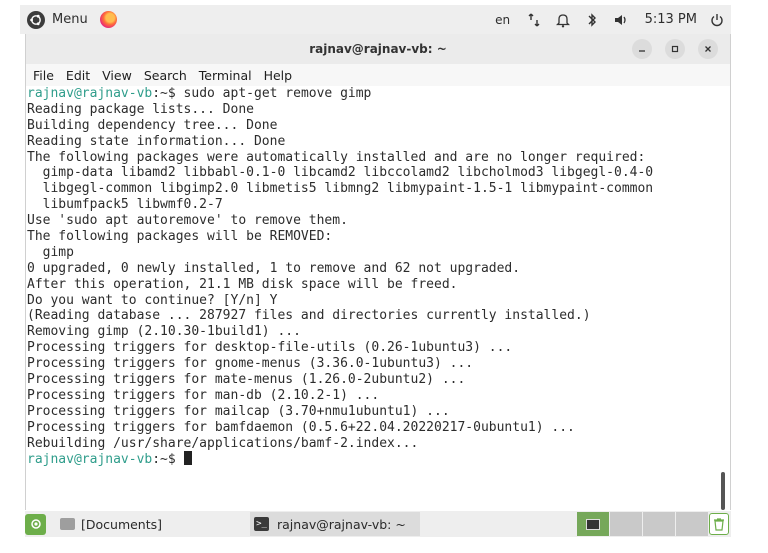  Describe the element at coordinates (592, 20) in the screenshot. I see `bluetooth-icon` at that location.